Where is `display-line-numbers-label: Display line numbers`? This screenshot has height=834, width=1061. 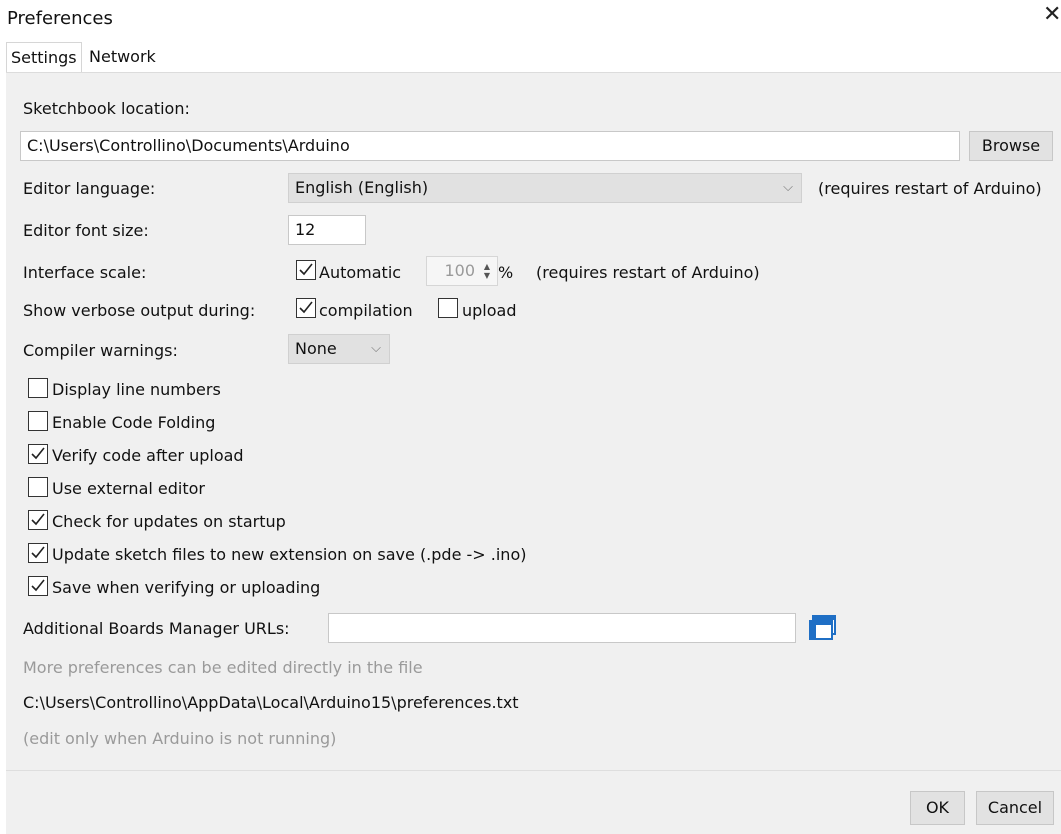
display-line-numbers-label: Display line numbers is located at coordinates (136, 389).